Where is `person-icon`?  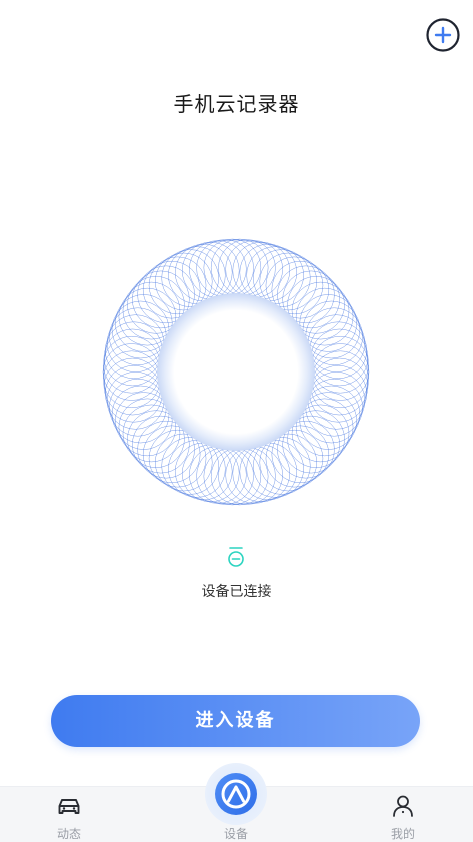
person-icon is located at coordinates (403, 806).